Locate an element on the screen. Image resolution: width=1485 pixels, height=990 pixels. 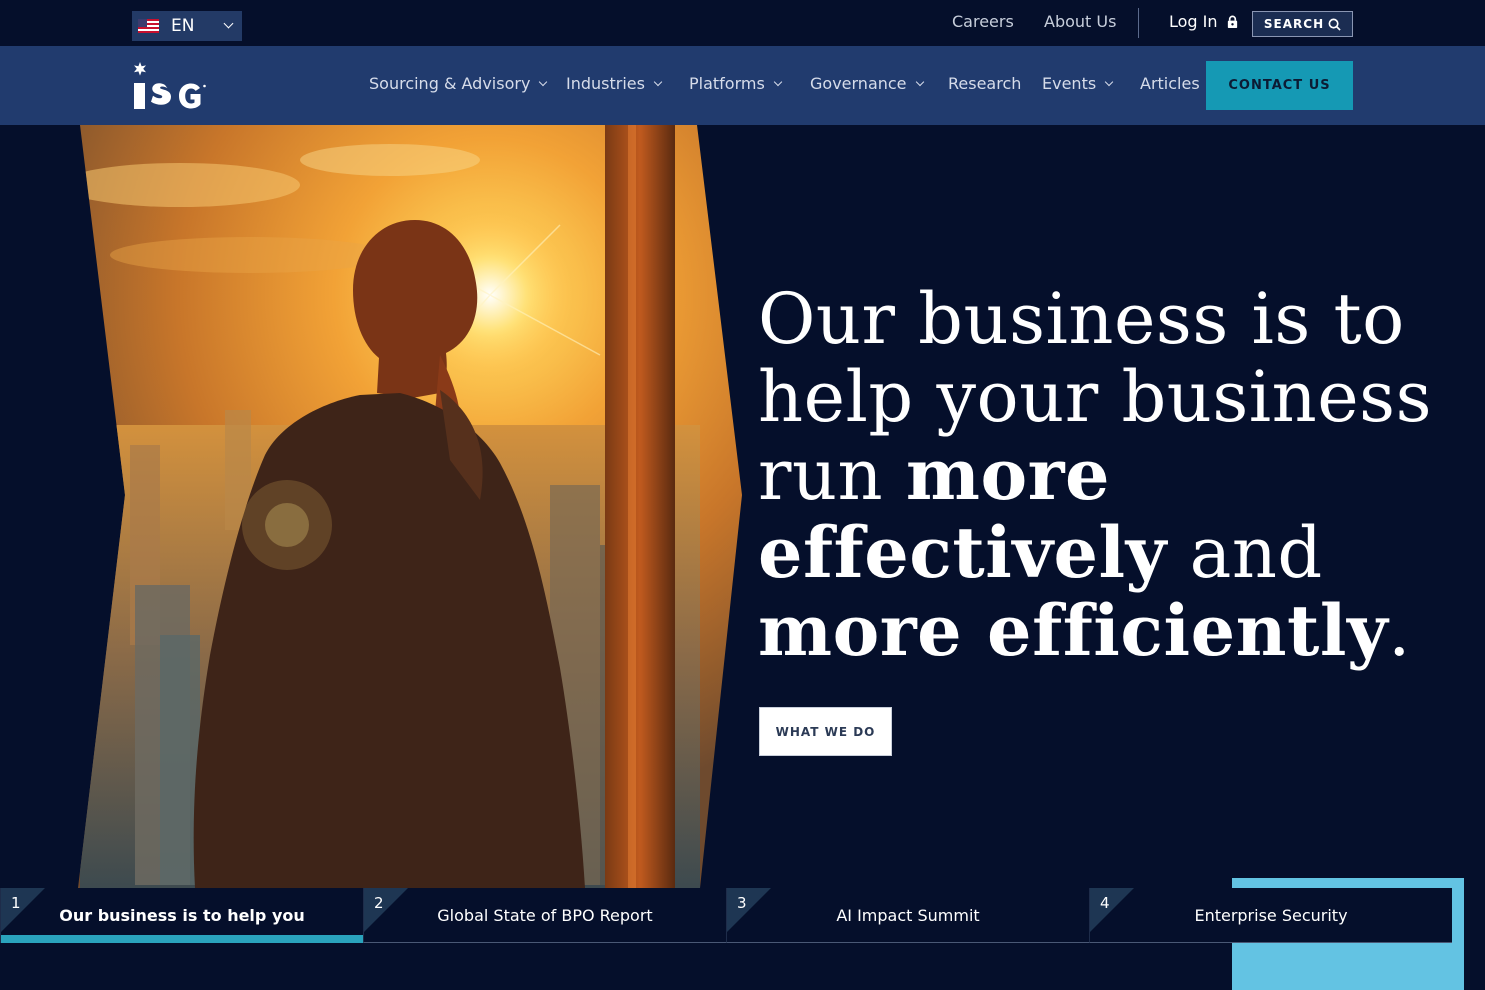
nav-sourcing-advisory: Sourcing & Advisory is located at coordinates (458, 83).